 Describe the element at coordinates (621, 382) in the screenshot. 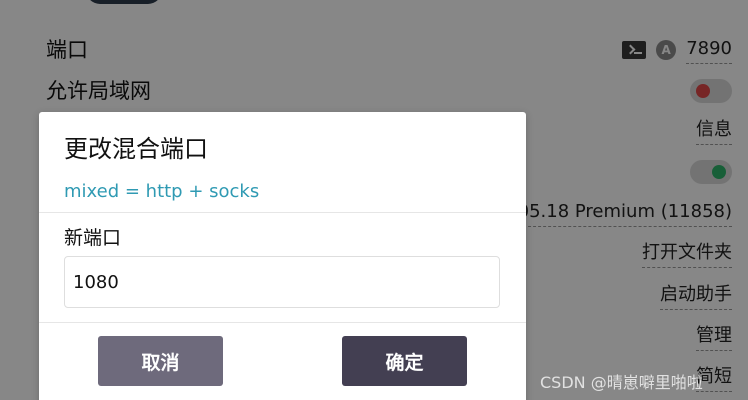

I see `watermark: CSDN @晴崽噼里啪啦` at that location.